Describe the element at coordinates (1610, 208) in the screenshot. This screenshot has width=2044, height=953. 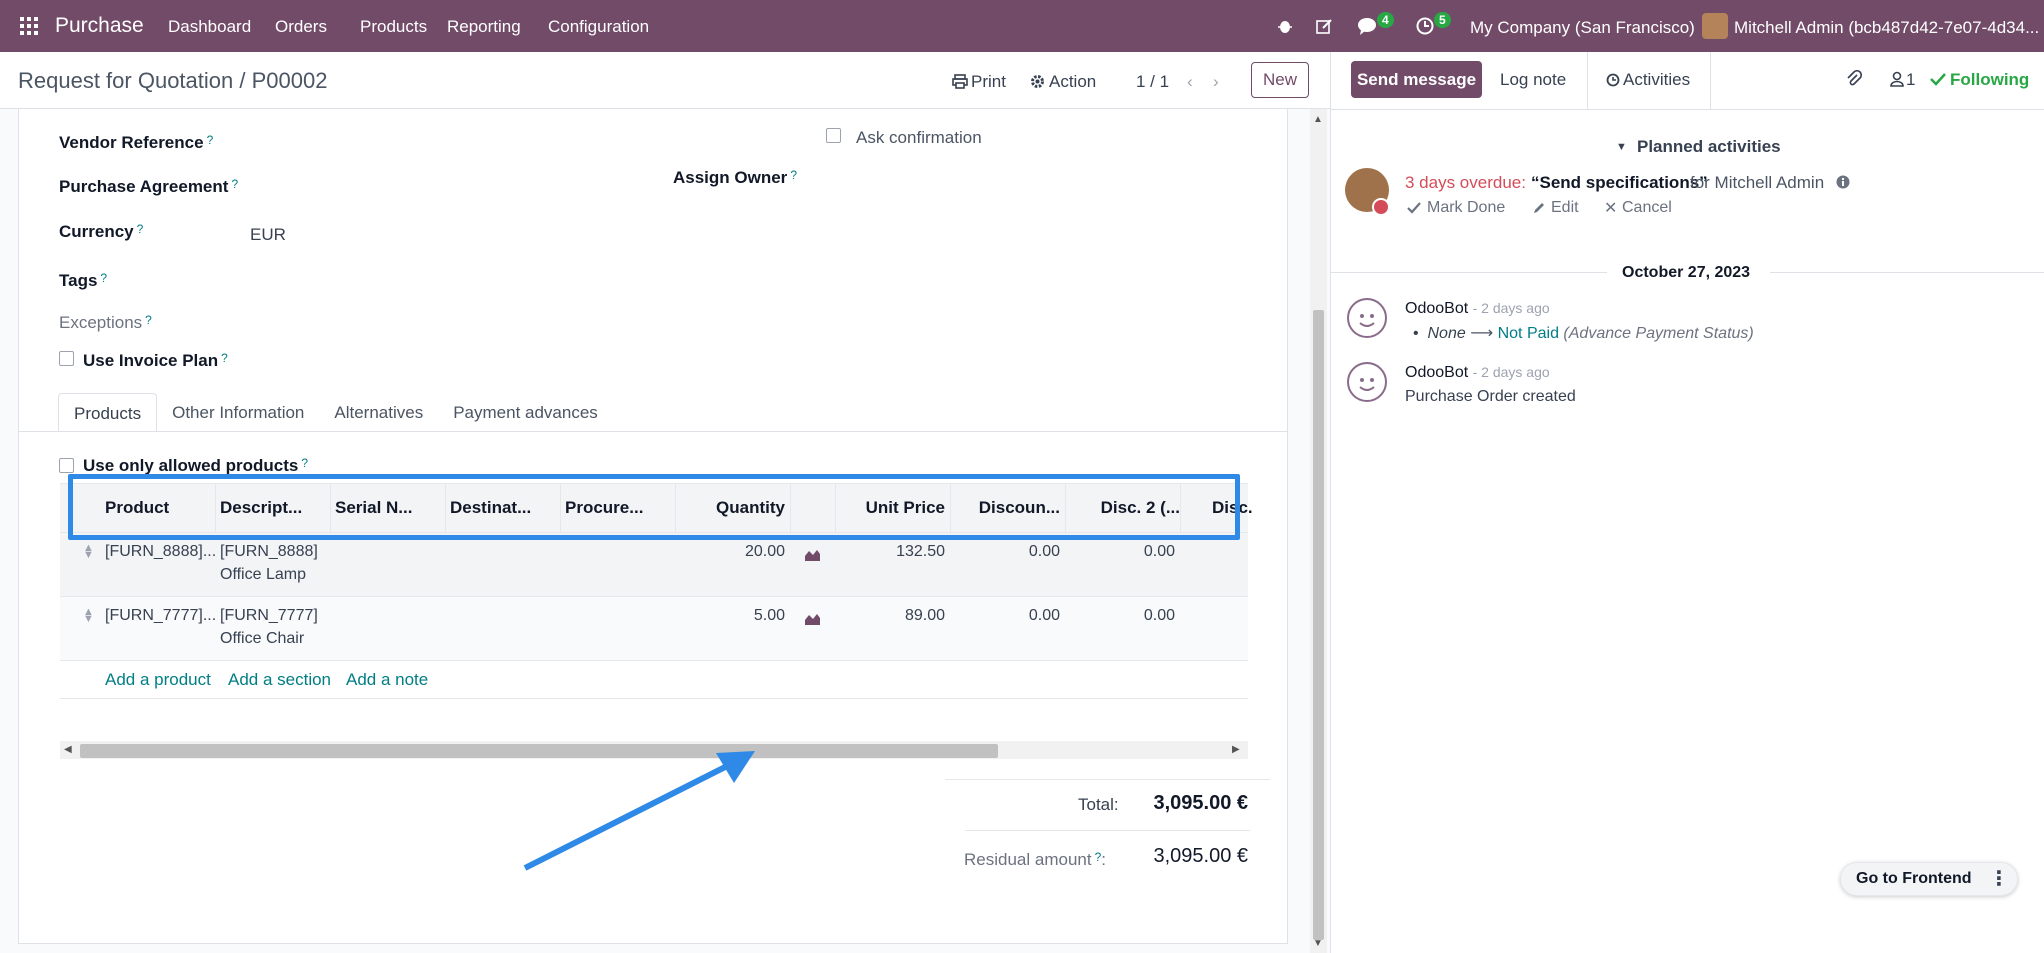
I see `close-icon: ✕` at that location.